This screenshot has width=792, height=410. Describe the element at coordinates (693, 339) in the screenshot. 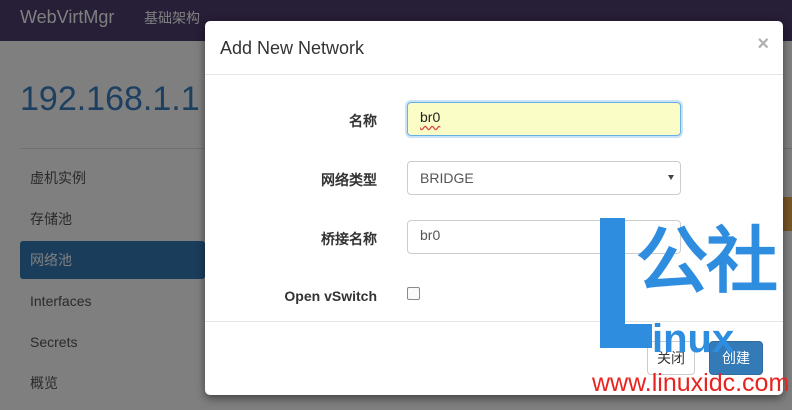

I see `watermark-linux: inux` at that location.